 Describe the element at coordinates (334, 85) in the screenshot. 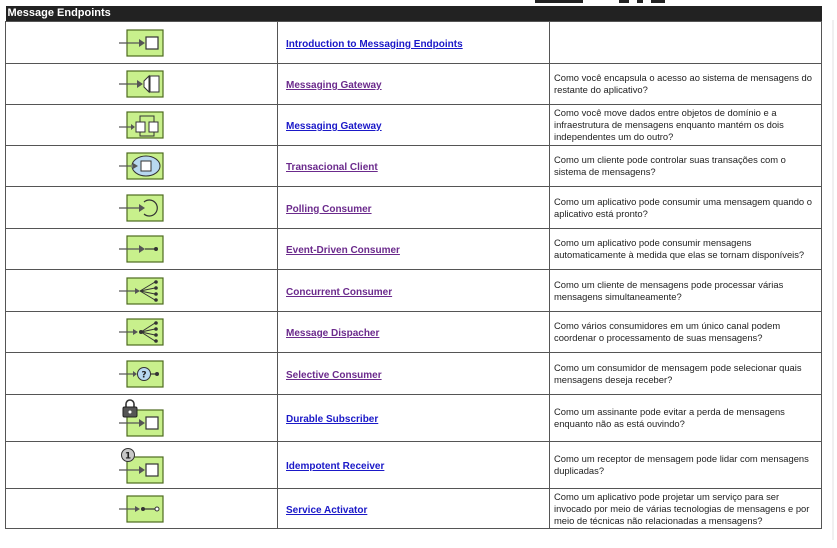

I see `pattern-link-messaging-gateway: Messaging Gateway` at that location.